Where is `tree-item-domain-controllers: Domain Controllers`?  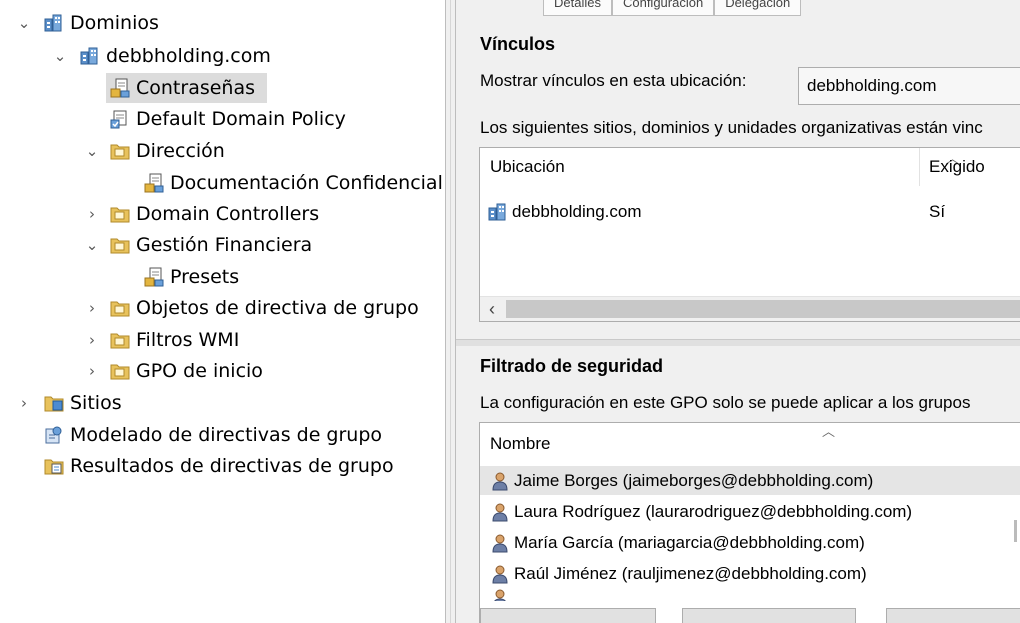
tree-item-domain-controllers: Domain Controllers is located at coordinates (214, 214).